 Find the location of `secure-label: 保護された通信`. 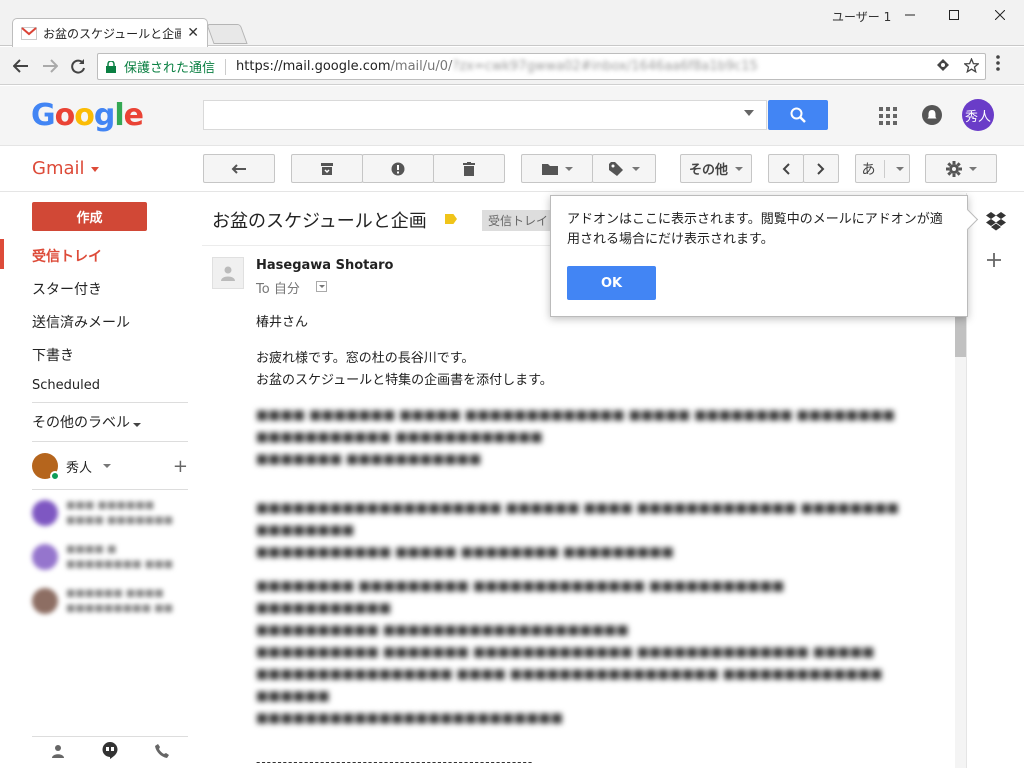

secure-label: 保護された通信 is located at coordinates (170, 68).